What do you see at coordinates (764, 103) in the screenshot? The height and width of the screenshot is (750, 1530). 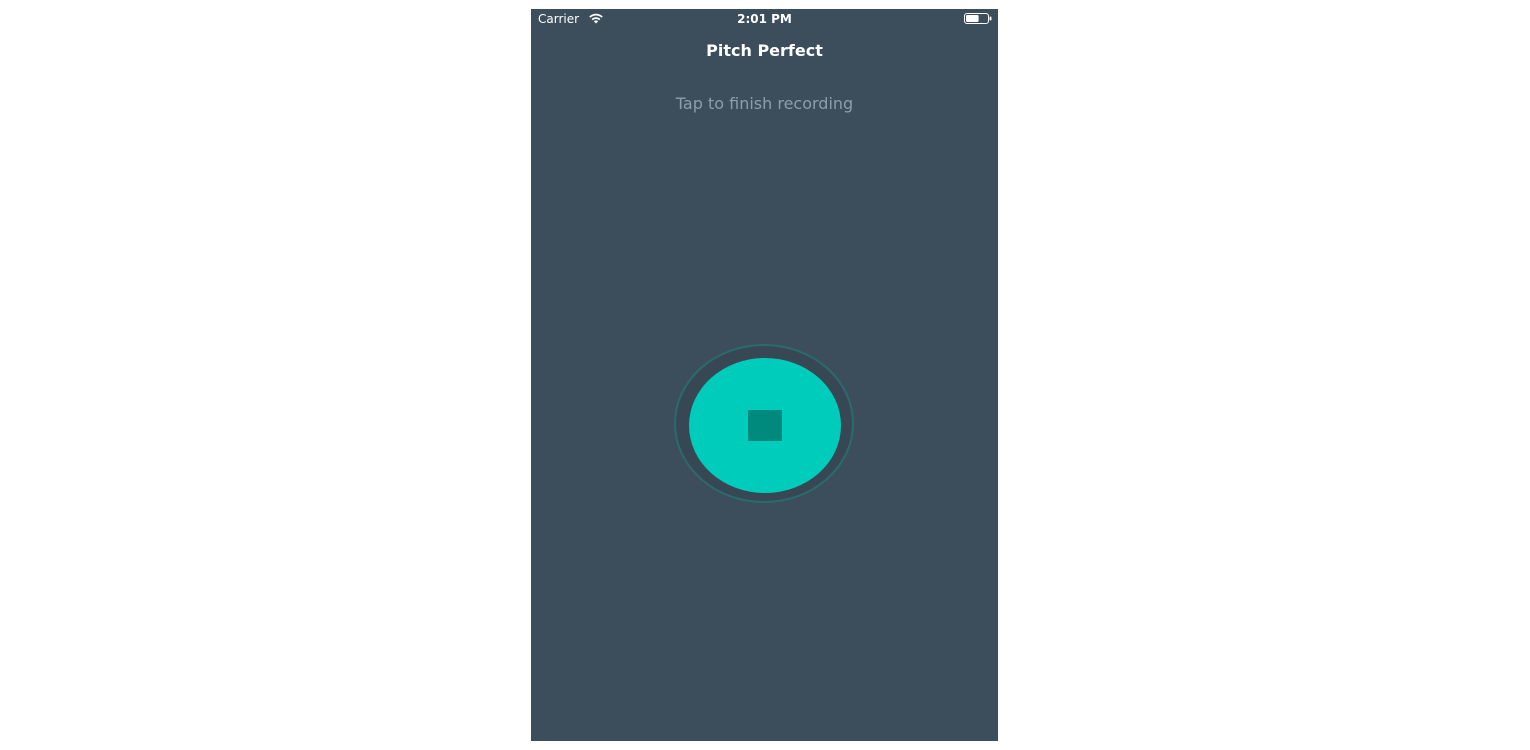 I see `recording-status-label: Tap to finish recording` at bounding box center [764, 103].